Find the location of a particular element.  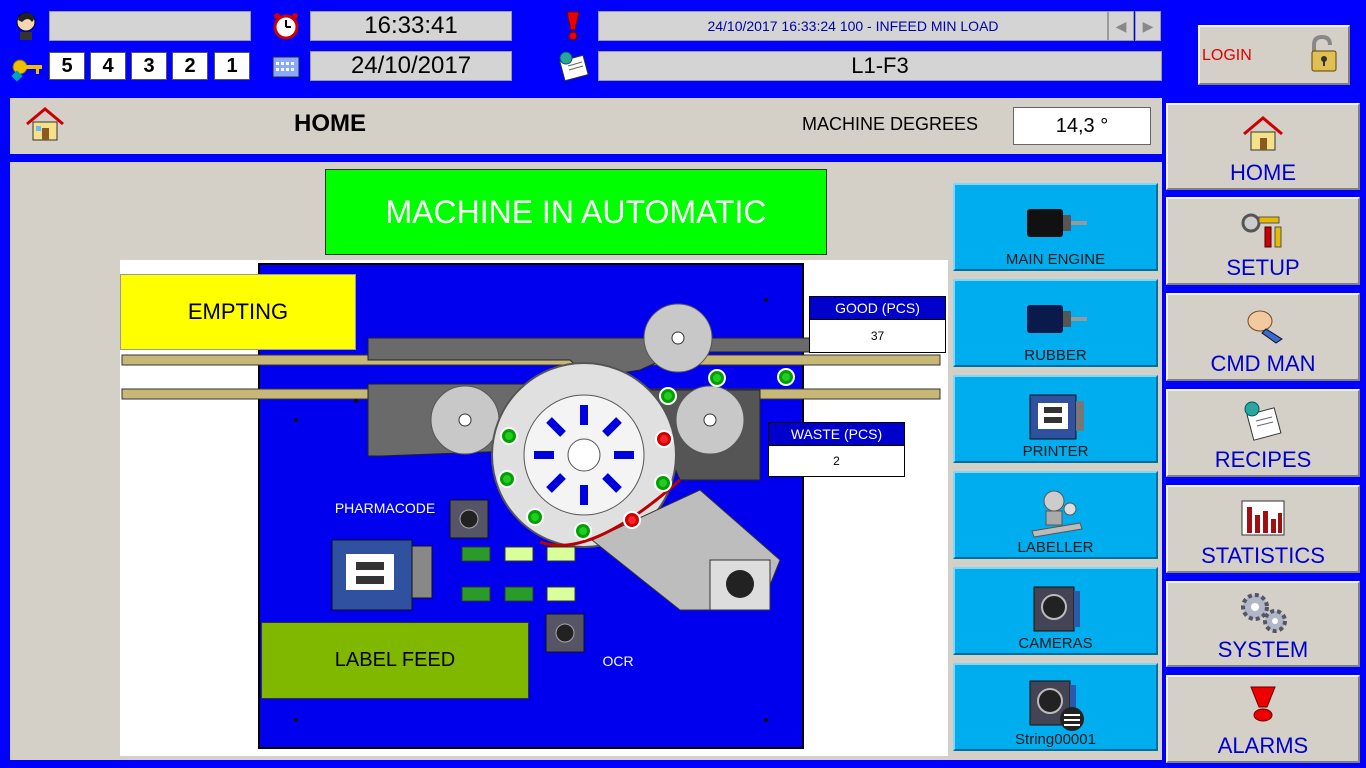

padlock-icon is located at coordinates (1323, 57).